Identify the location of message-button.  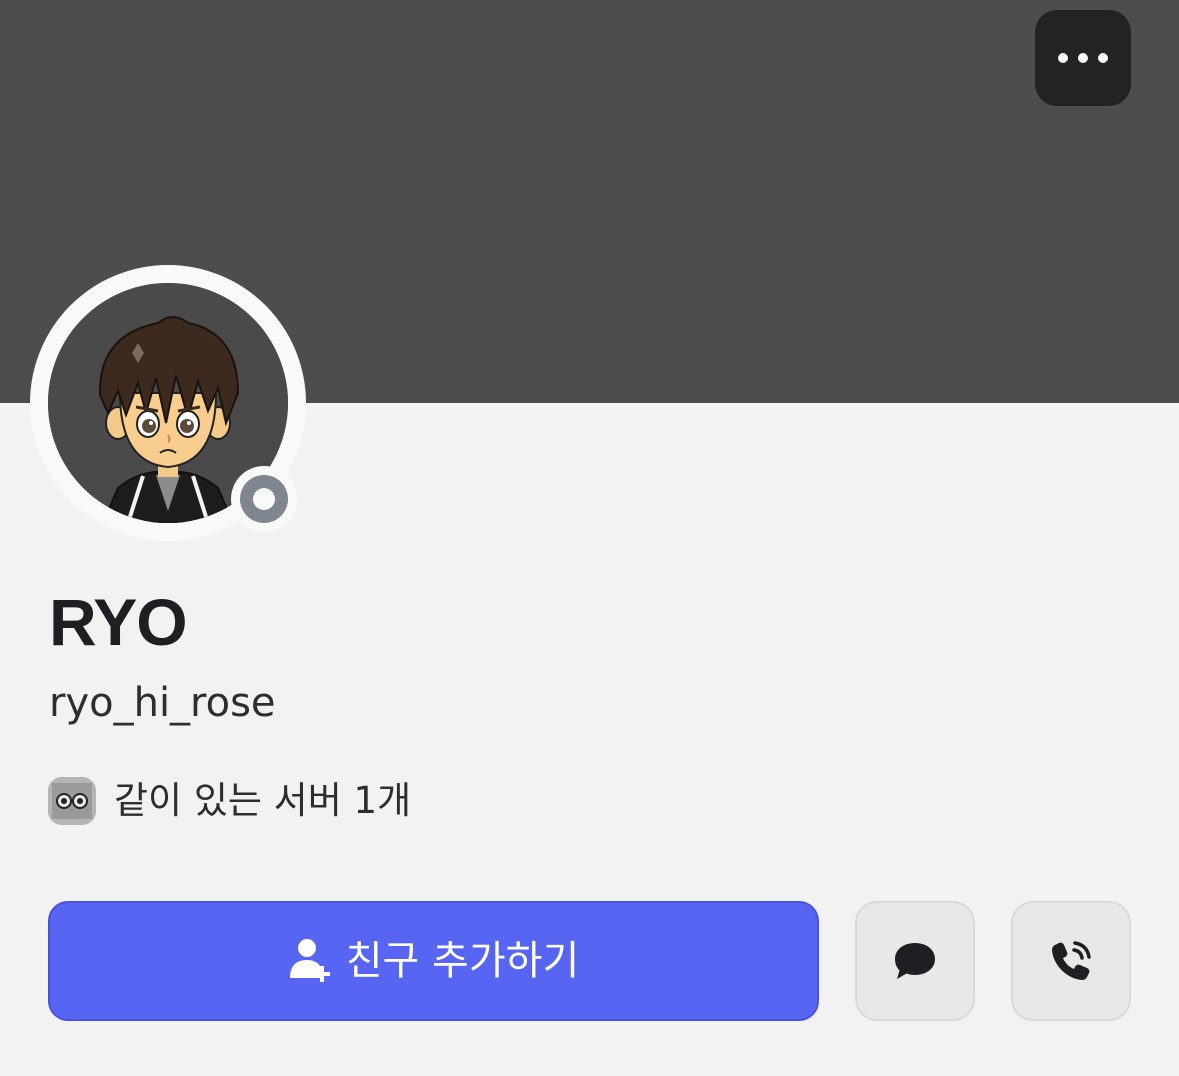
(915, 961).